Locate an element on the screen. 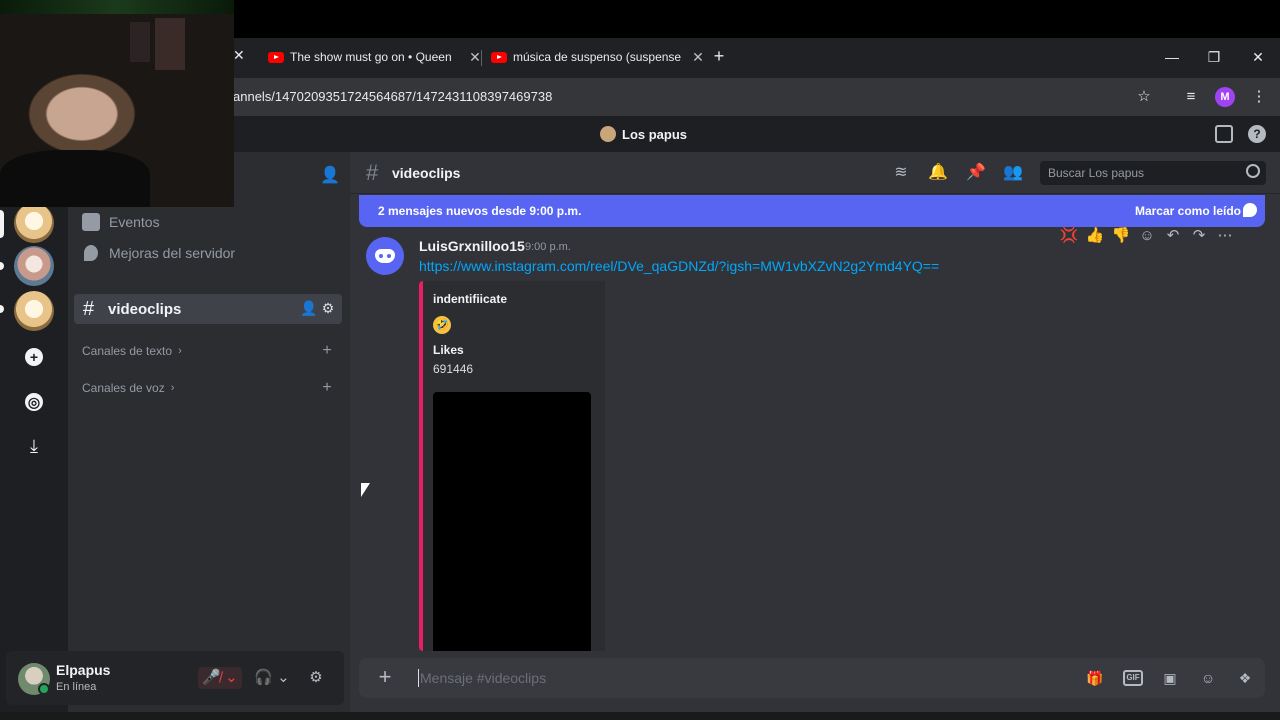 This screenshot has width=1280, height=720. add-voice-channel-button: + is located at coordinates (327, 388).